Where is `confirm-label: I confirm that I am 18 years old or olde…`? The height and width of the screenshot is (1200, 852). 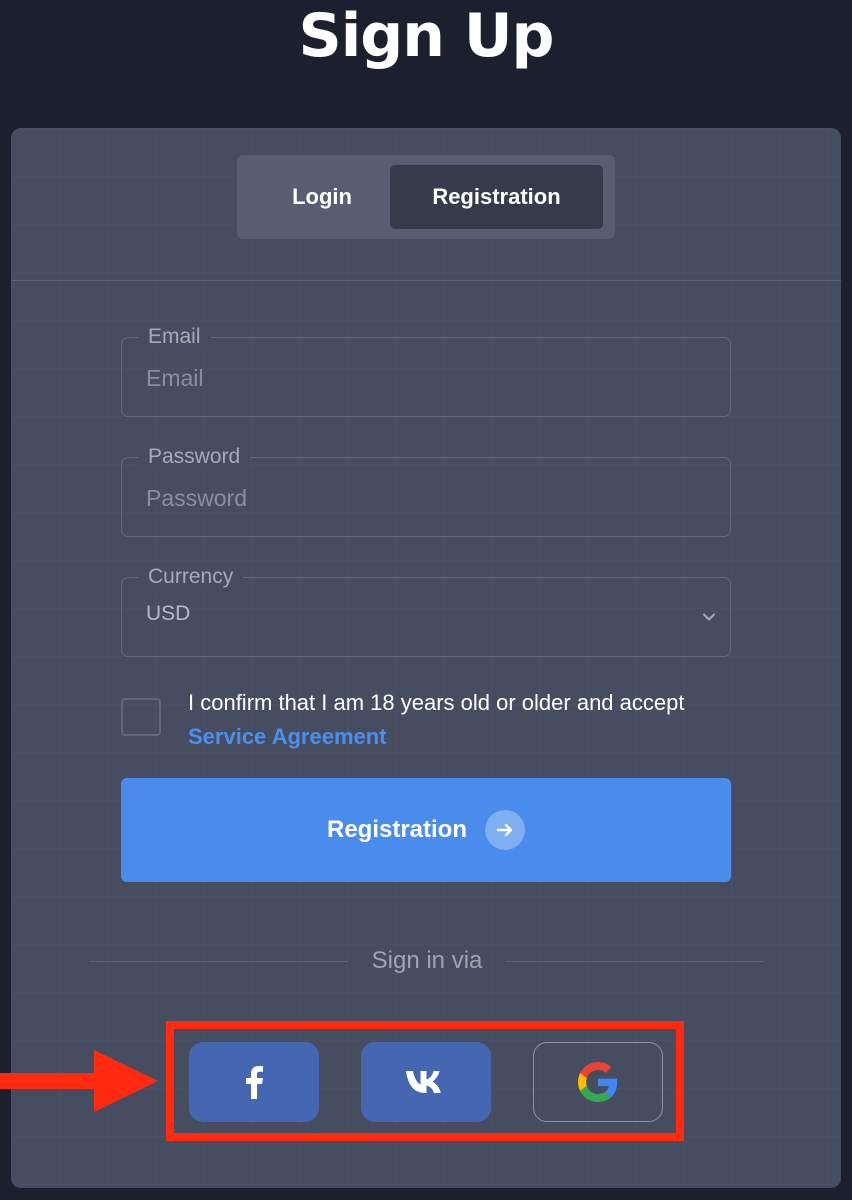
confirm-label: I confirm that I am 18 years old or olde… is located at coordinates (436, 702).